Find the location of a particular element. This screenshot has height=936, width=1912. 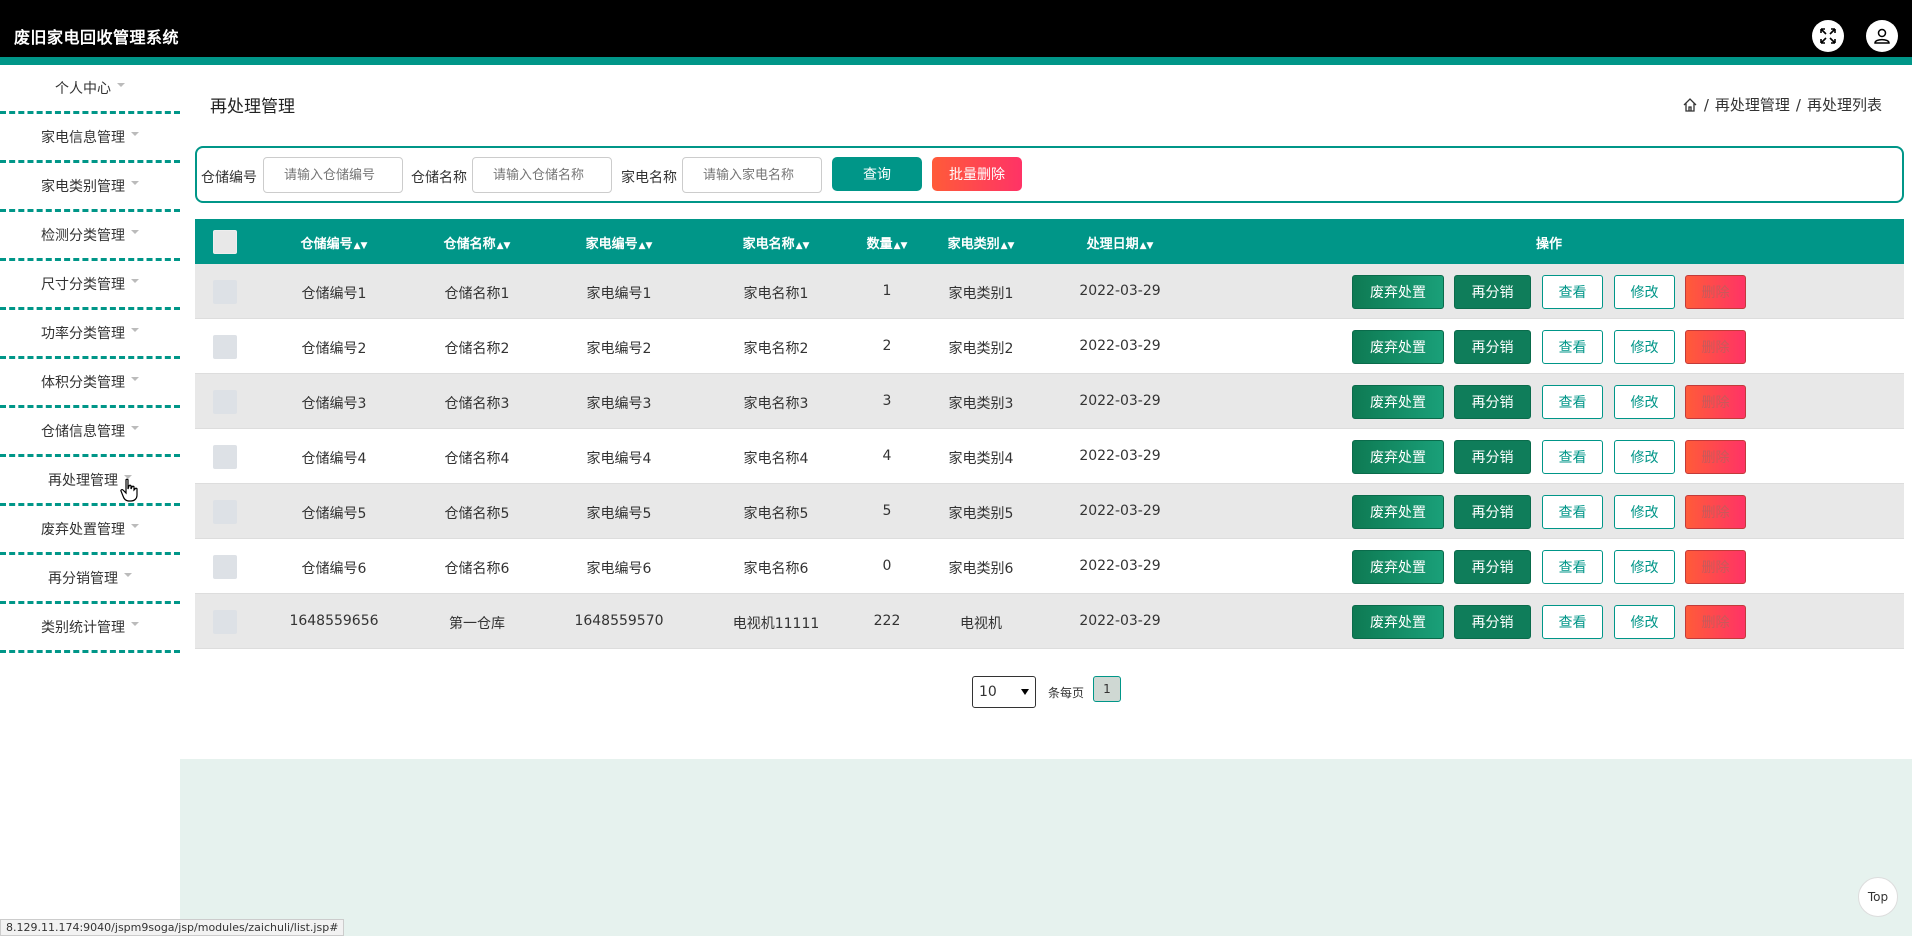

back-to-top-button: Top is located at coordinates (1878, 897).